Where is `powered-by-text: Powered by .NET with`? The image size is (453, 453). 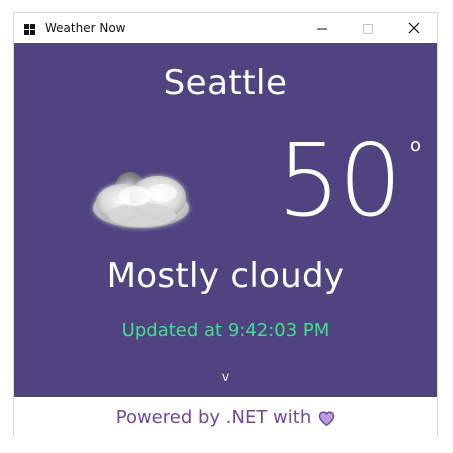
powered-by-text: Powered by .NET with is located at coordinates (213, 417).